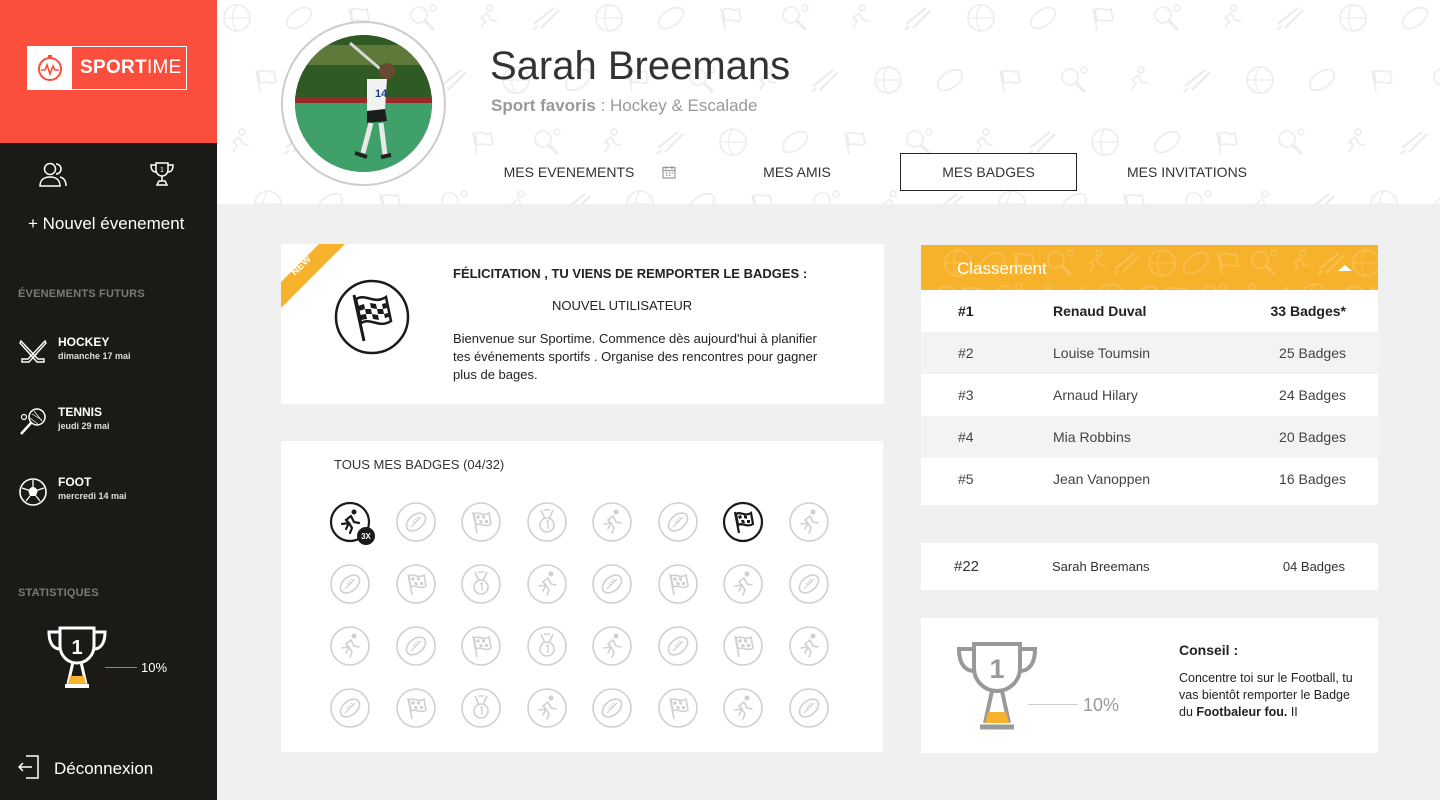 The image size is (1440, 800). I want to click on tab-events: MES EVENEMENTS, so click(569, 172).